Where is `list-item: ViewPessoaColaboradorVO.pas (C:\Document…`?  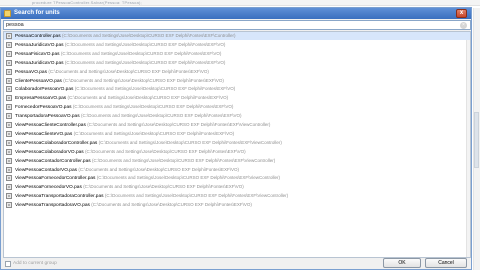
list-item: ViewPessoaColaboradorVO.pas (C:\Document… is located at coordinates (237, 152).